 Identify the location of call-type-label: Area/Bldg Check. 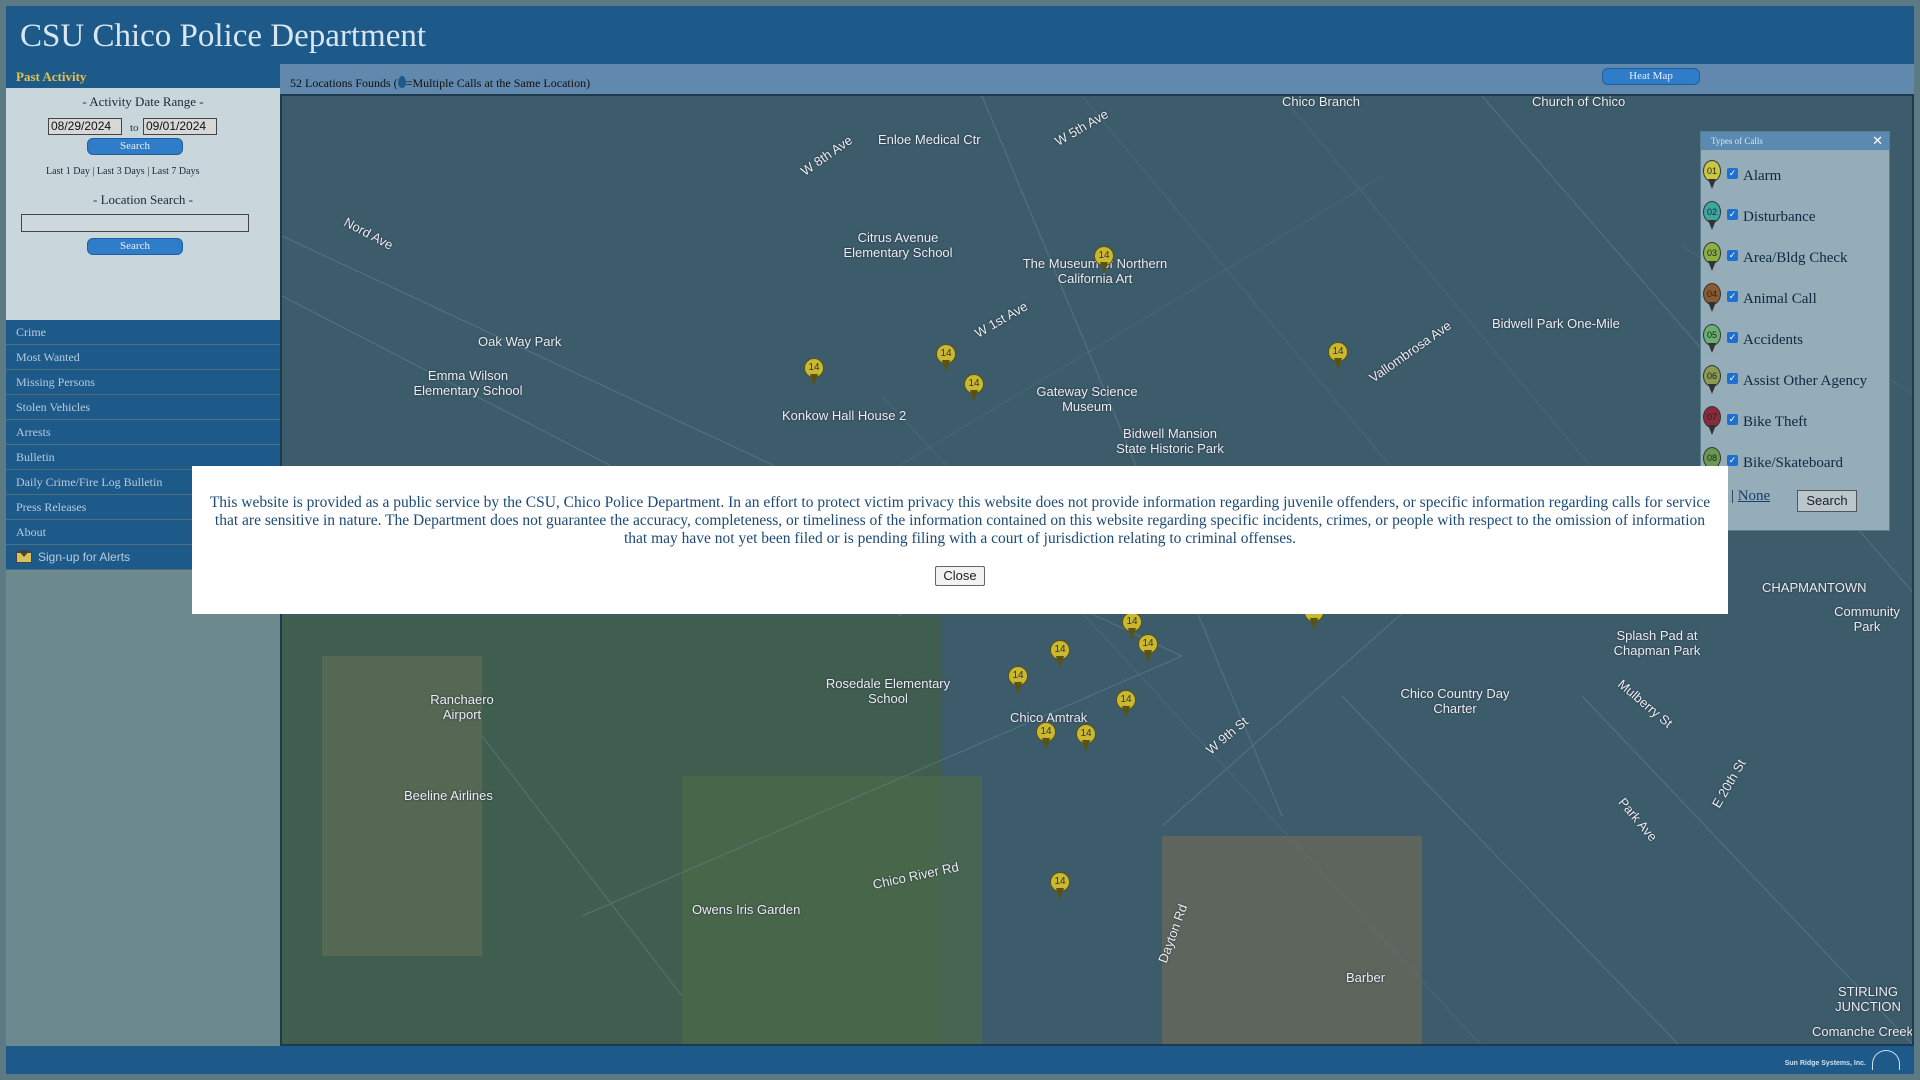
(1795, 258).